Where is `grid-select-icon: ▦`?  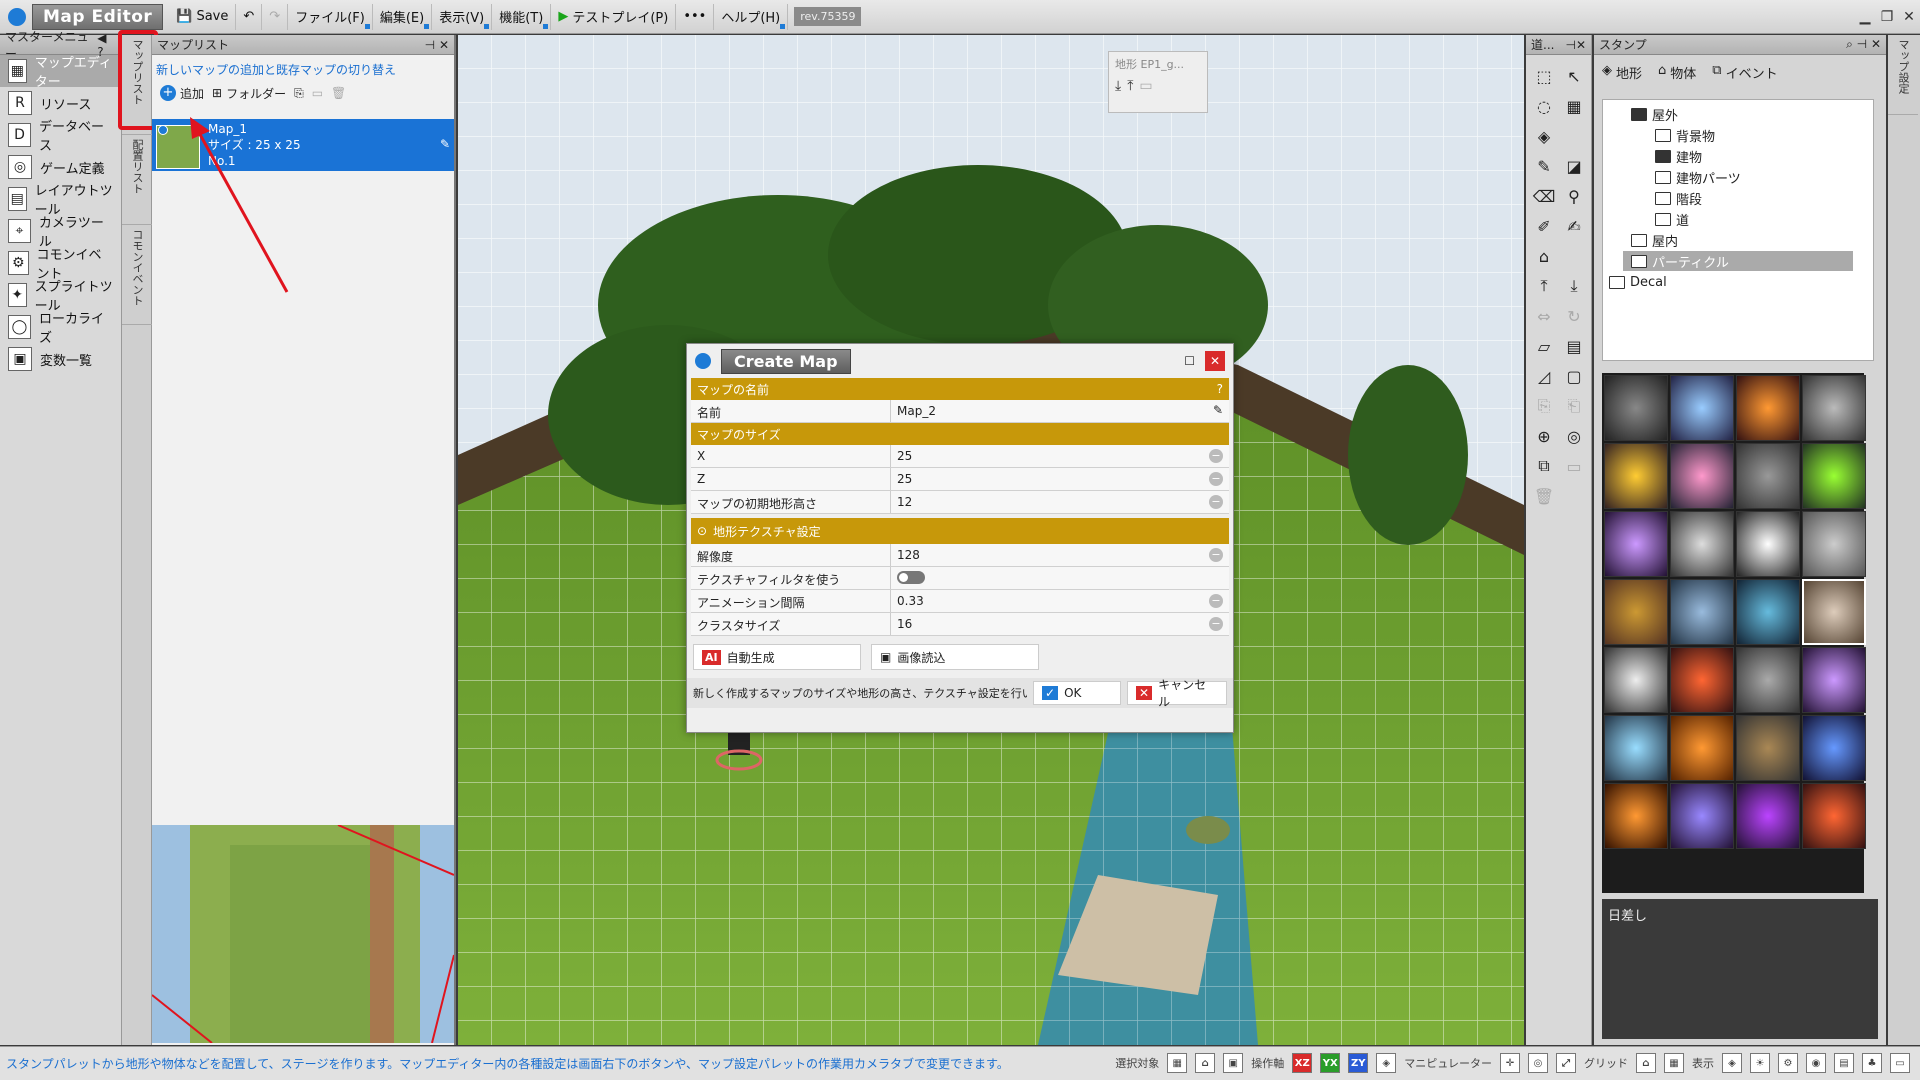 grid-select-icon: ▦ is located at coordinates (1574, 106).